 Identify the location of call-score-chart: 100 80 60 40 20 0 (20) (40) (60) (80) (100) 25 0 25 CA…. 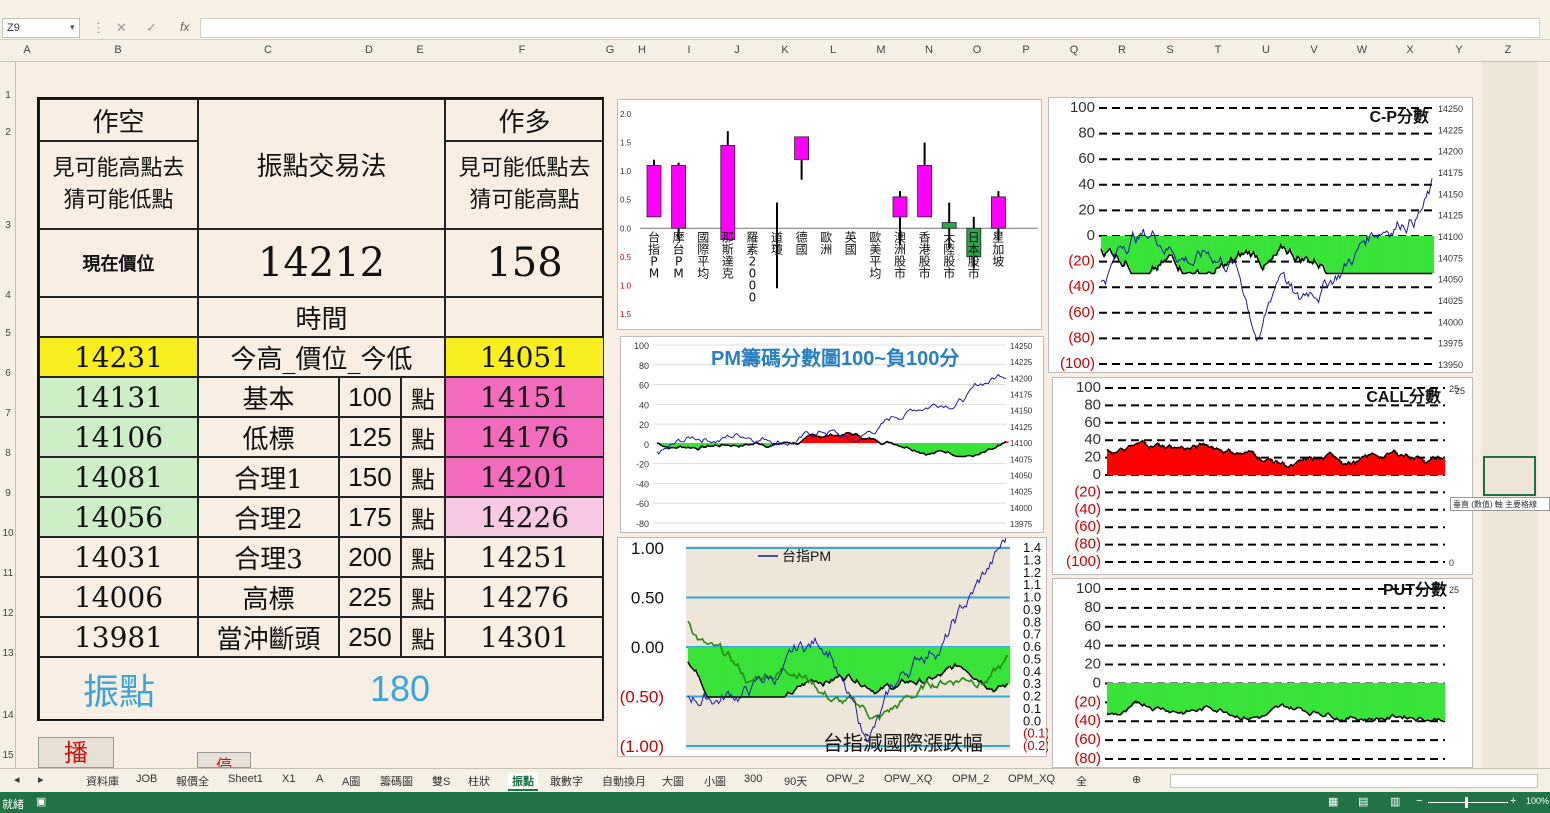
(1262, 476).